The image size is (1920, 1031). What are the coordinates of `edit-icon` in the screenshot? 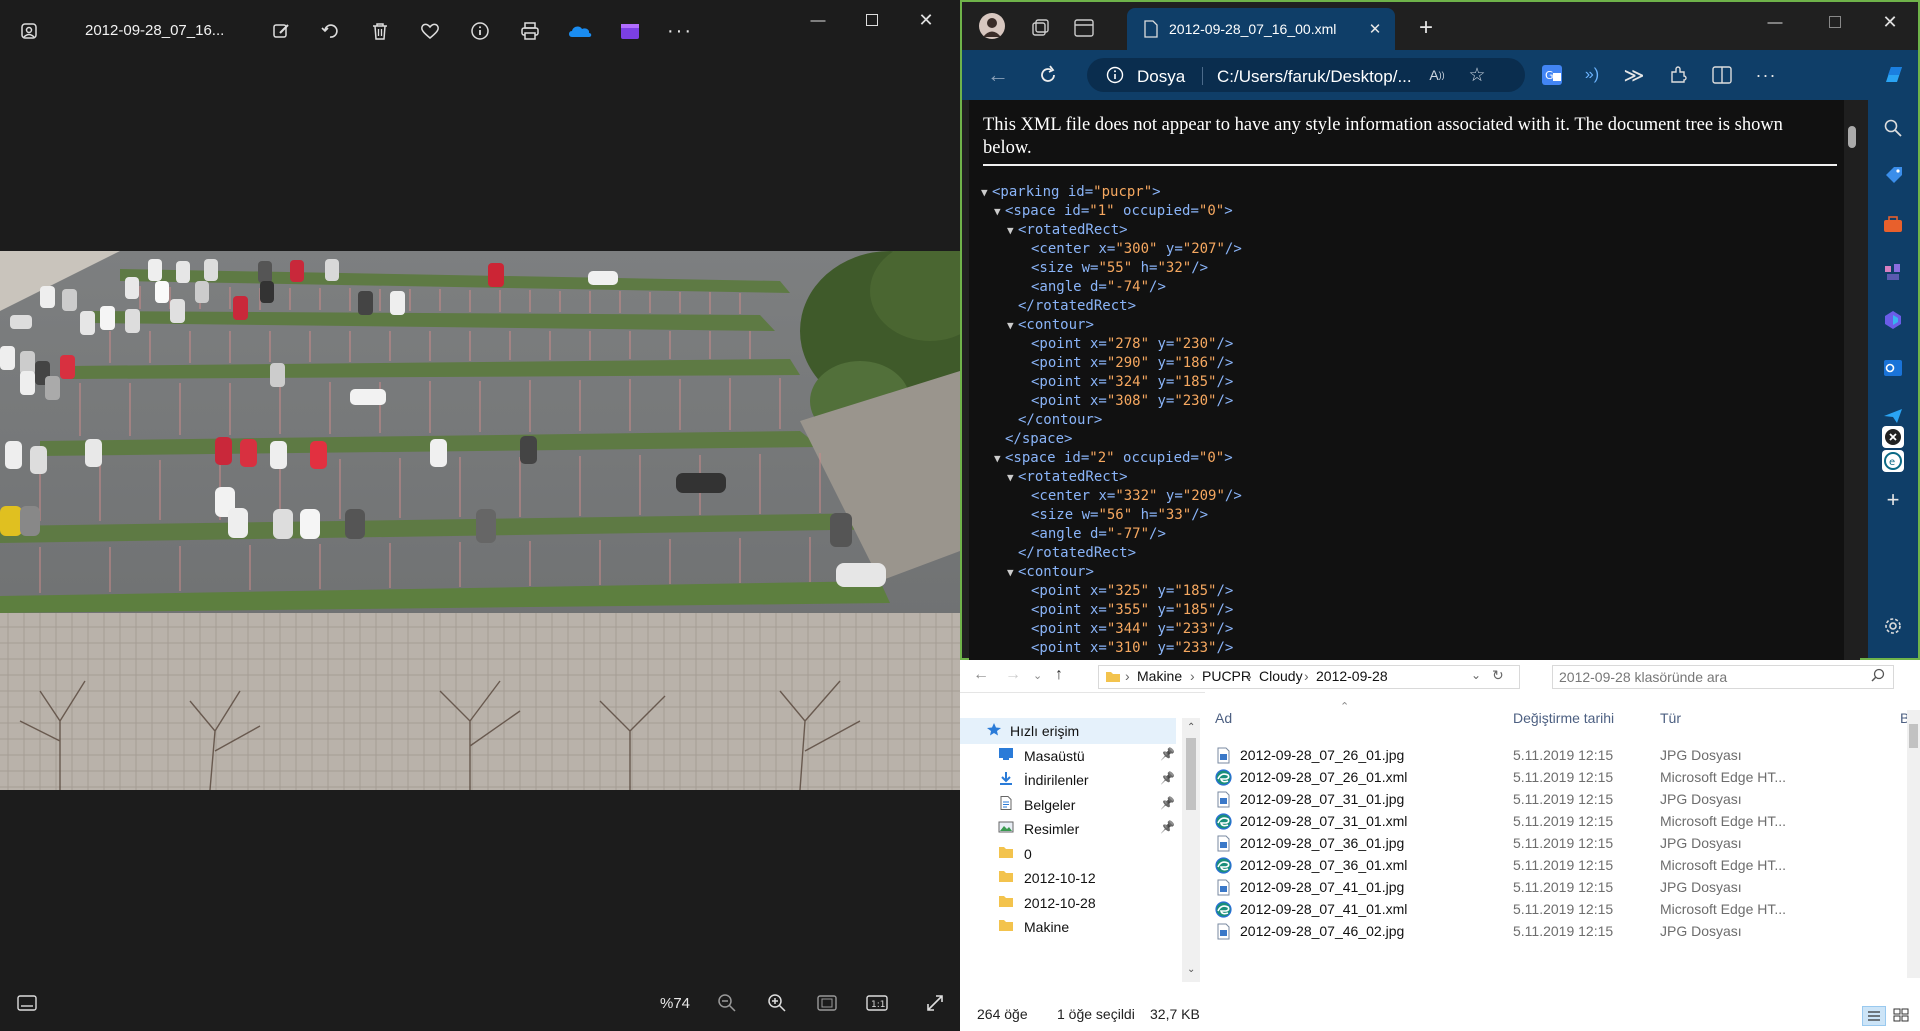 It's located at (281, 31).